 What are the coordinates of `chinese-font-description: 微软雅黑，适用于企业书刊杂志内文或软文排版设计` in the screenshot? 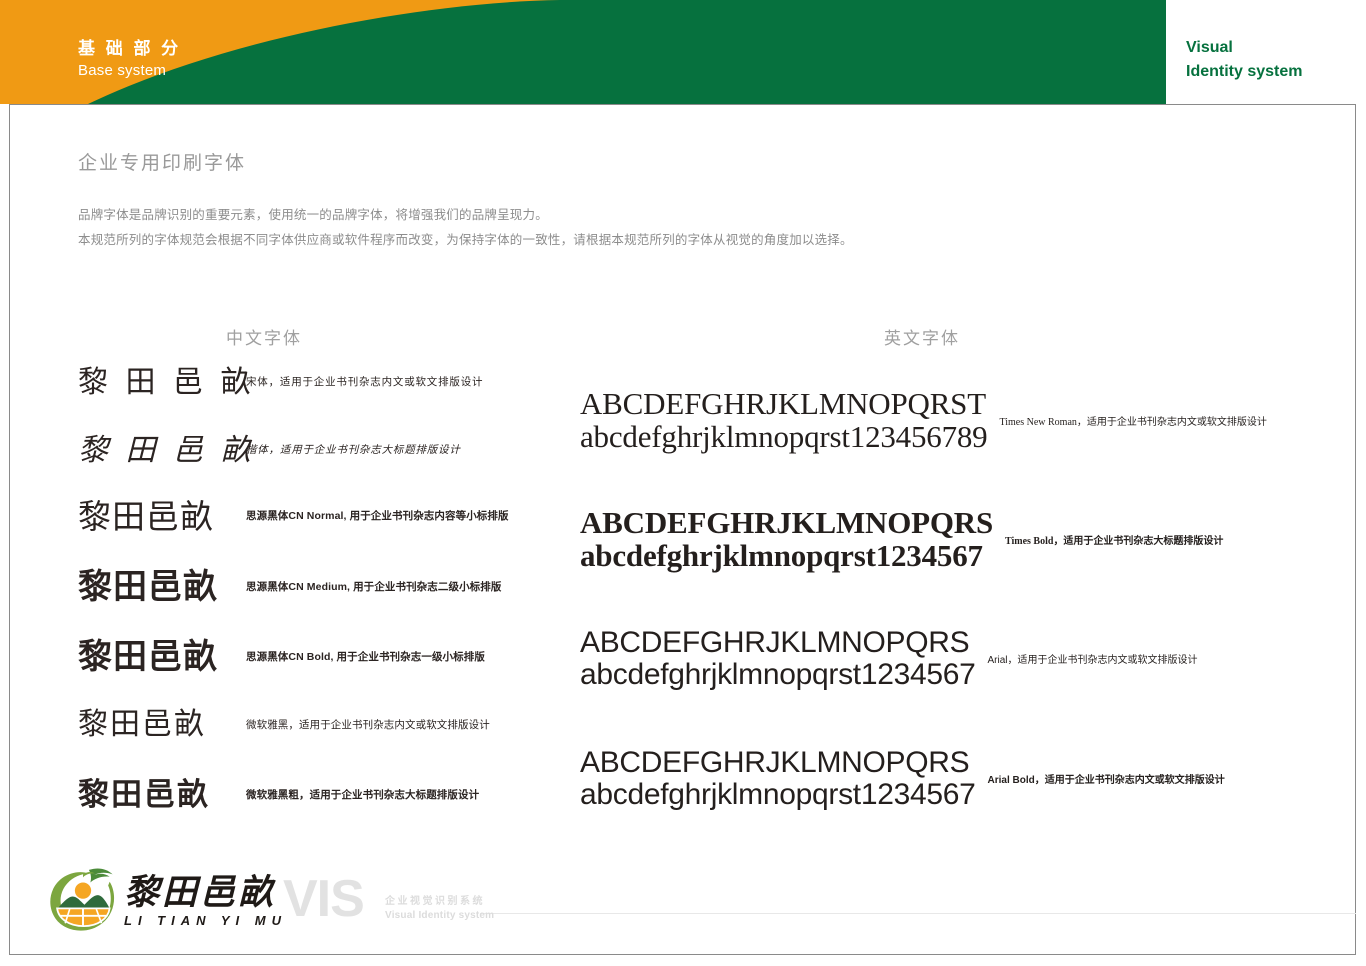 It's located at (368, 724).